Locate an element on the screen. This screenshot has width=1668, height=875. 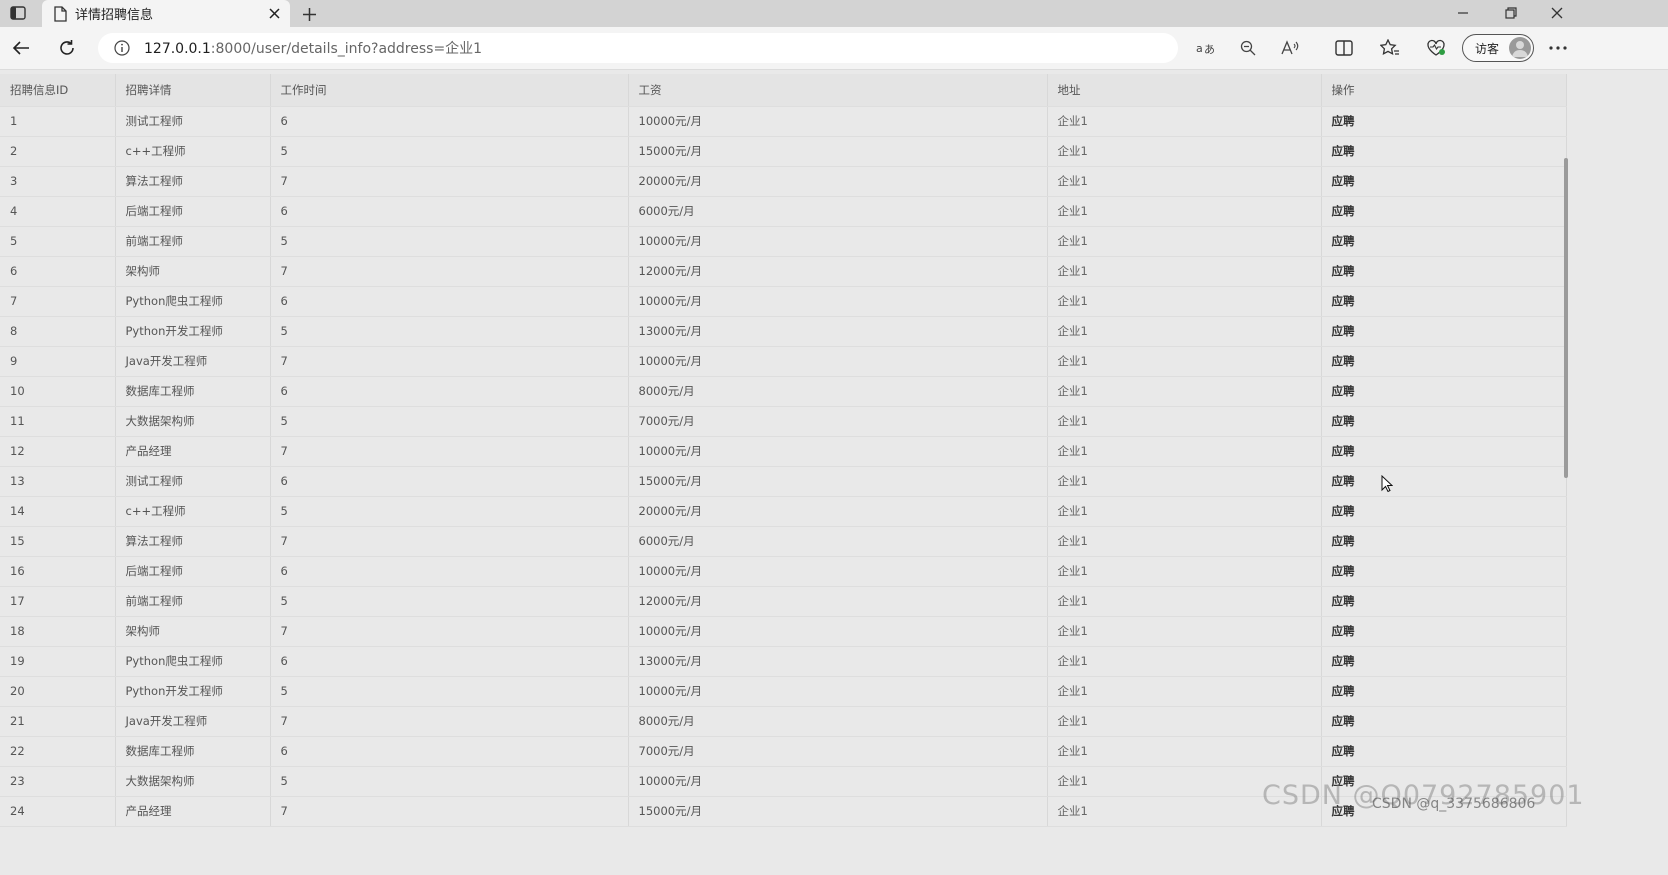
cell-detail: 架构师 is located at coordinates (193, 271).